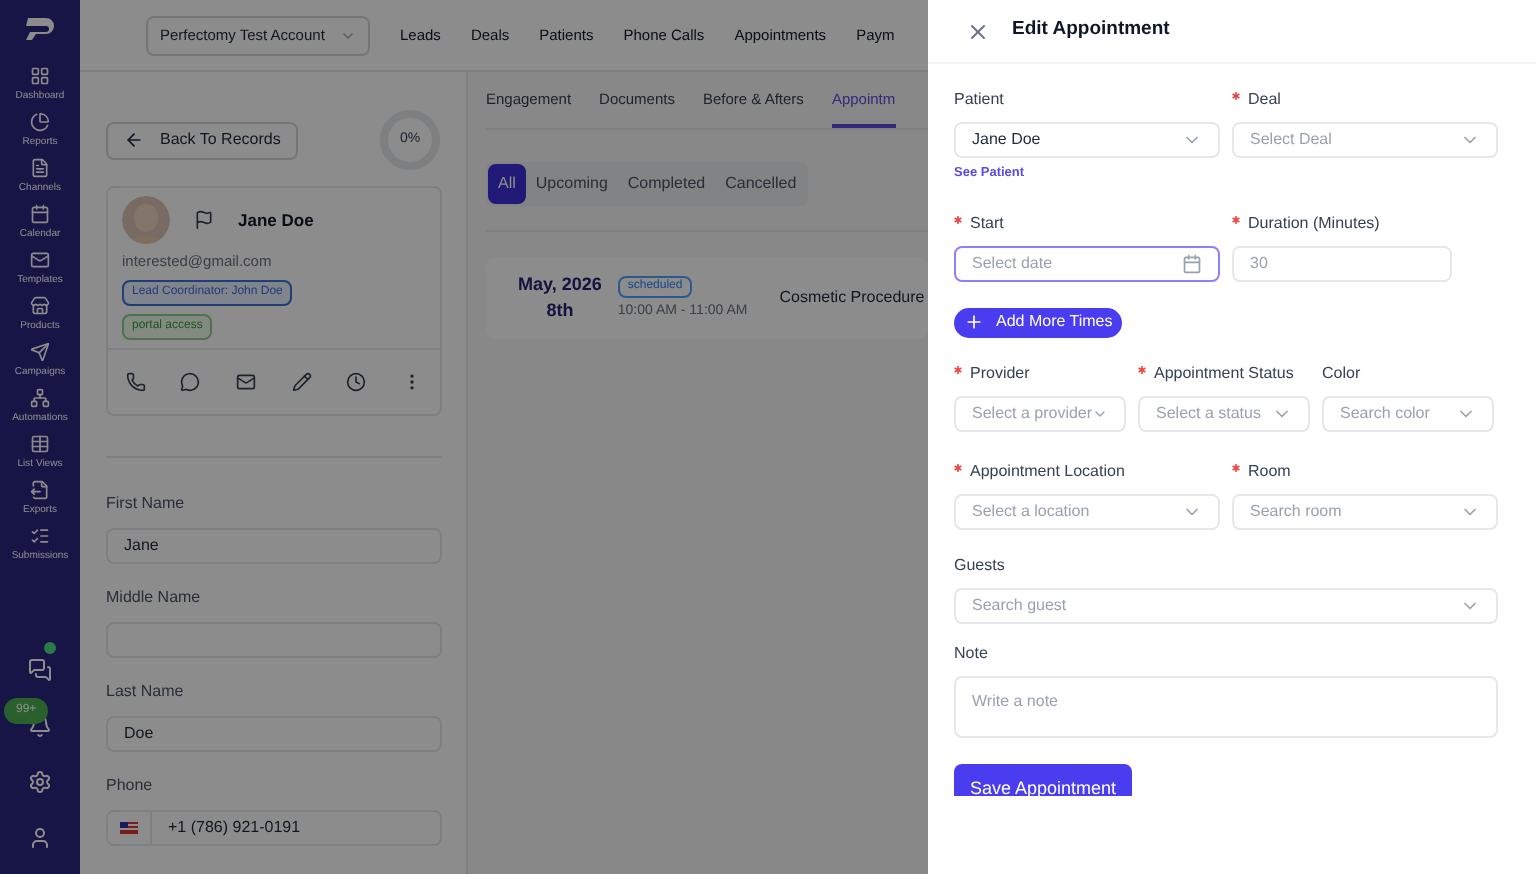 This screenshot has width=1536, height=874. Describe the element at coordinates (852, 298) in the screenshot. I see `appointment-title: Cosmetic Procedure` at that location.